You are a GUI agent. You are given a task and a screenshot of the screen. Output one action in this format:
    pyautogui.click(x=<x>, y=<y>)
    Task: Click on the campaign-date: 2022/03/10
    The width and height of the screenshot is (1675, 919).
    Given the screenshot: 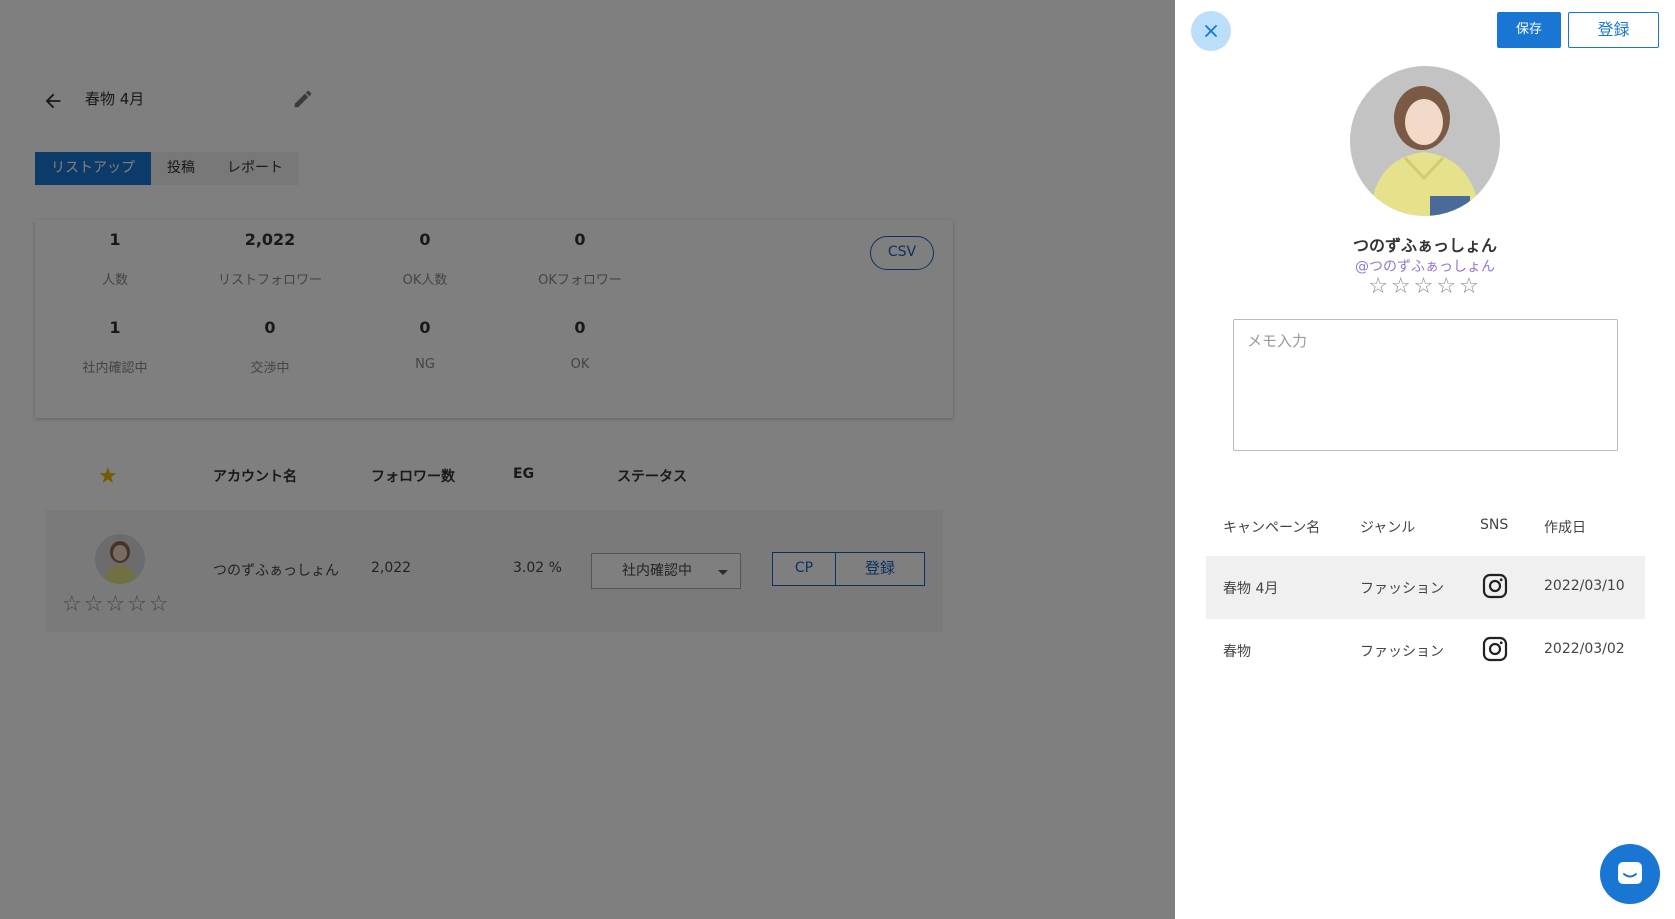 What is the action you would take?
    pyautogui.click(x=1584, y=586)
    